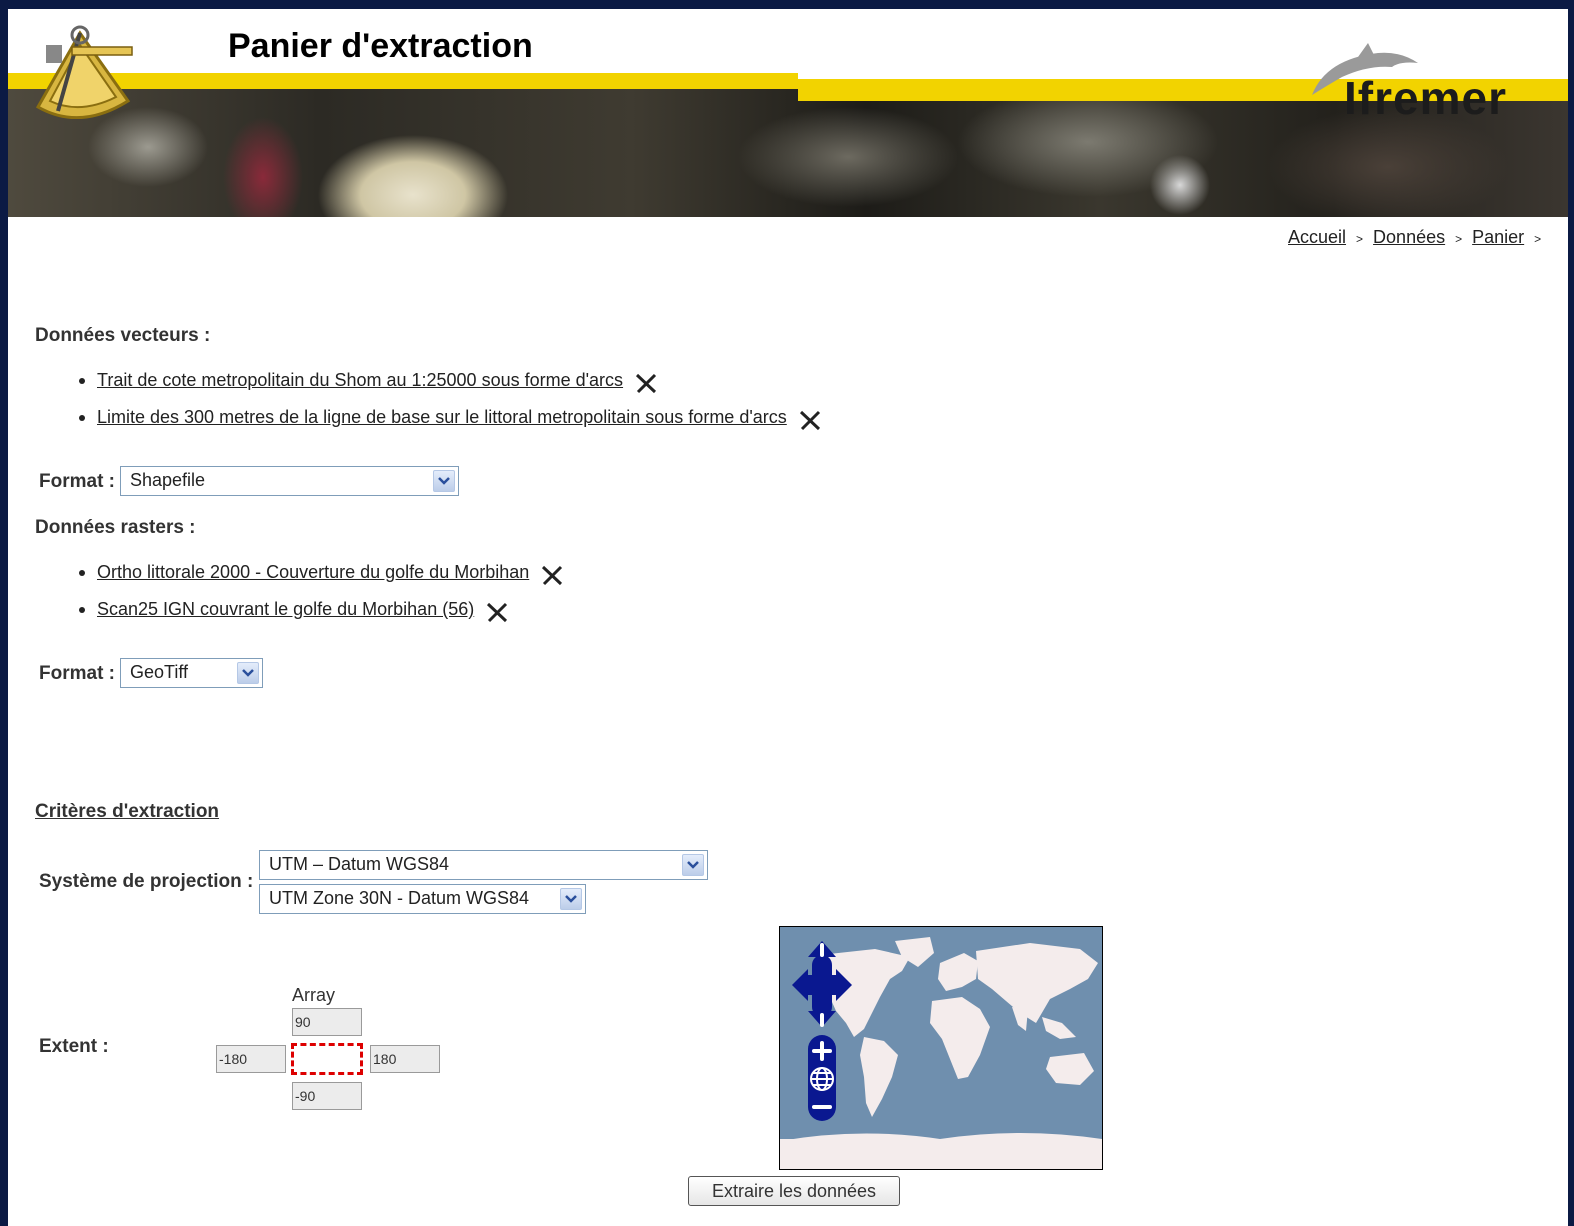 The height and width of the screenshot is (1226, 1574). I want to click on array-label: Array, so click(314, 995).